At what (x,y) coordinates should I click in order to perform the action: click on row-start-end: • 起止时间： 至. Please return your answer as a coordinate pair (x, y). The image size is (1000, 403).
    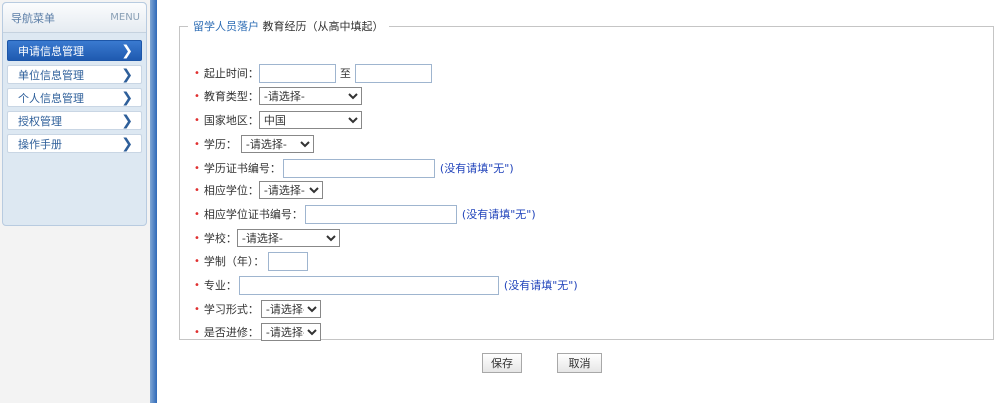
    Looking at the image, I should click on (313, 73).